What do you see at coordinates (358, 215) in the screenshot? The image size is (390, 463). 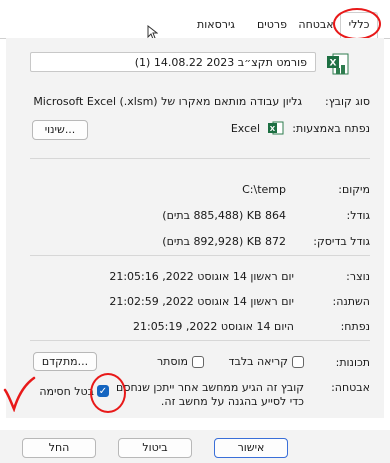 I see `size-label: גודל:` at bounding box center [358, 215].